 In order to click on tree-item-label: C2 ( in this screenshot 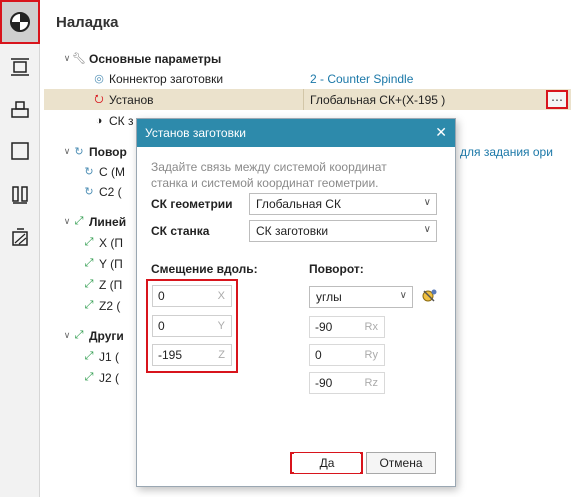, I will do `click(110, 191)`.